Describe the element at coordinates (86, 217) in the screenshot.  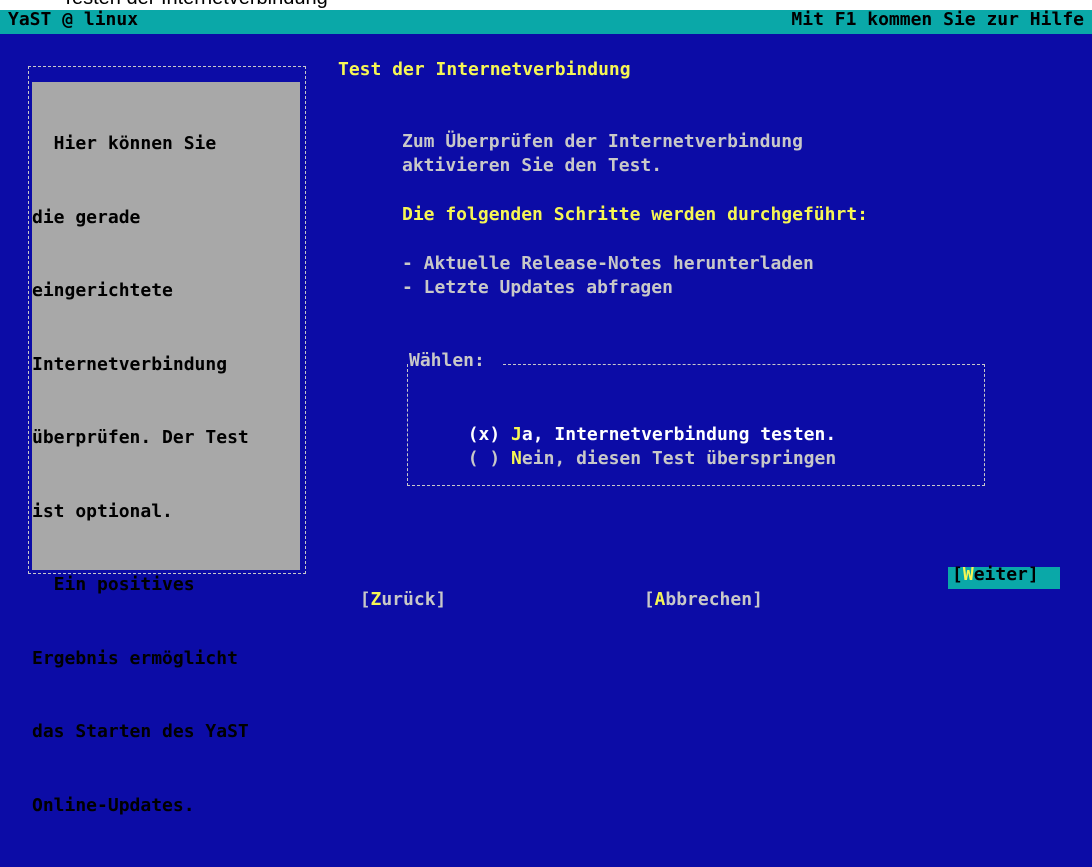
I see `help-line: die gerade` at that location.